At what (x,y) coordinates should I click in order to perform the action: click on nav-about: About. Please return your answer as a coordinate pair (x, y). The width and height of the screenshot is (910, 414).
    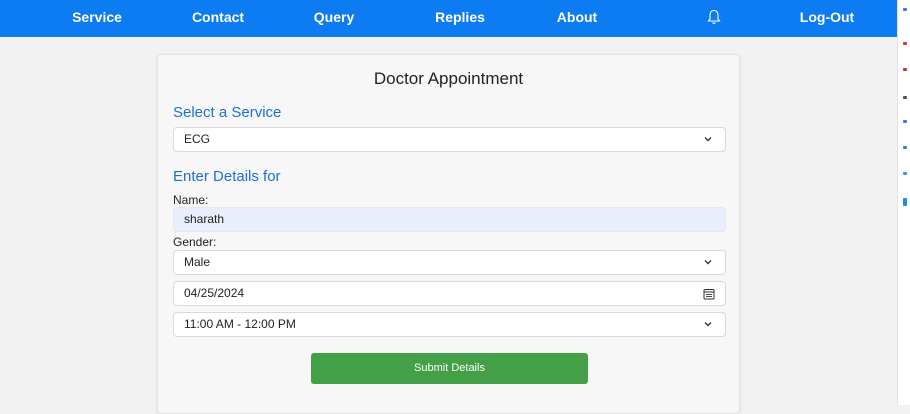
    Looking at the image, I should click on (577, 18).